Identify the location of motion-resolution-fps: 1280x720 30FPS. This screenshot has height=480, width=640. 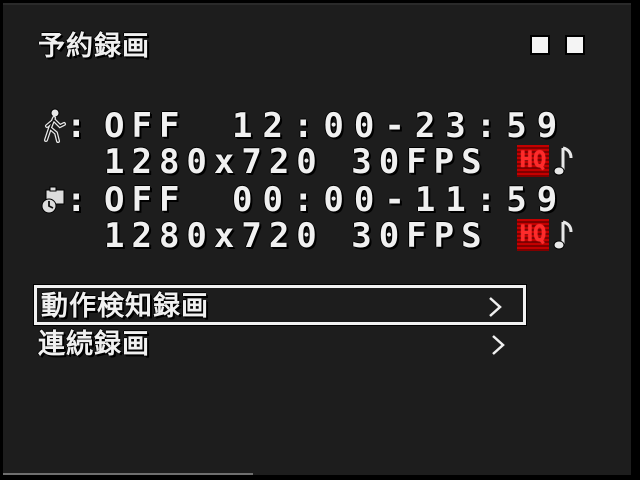
(296, 162).